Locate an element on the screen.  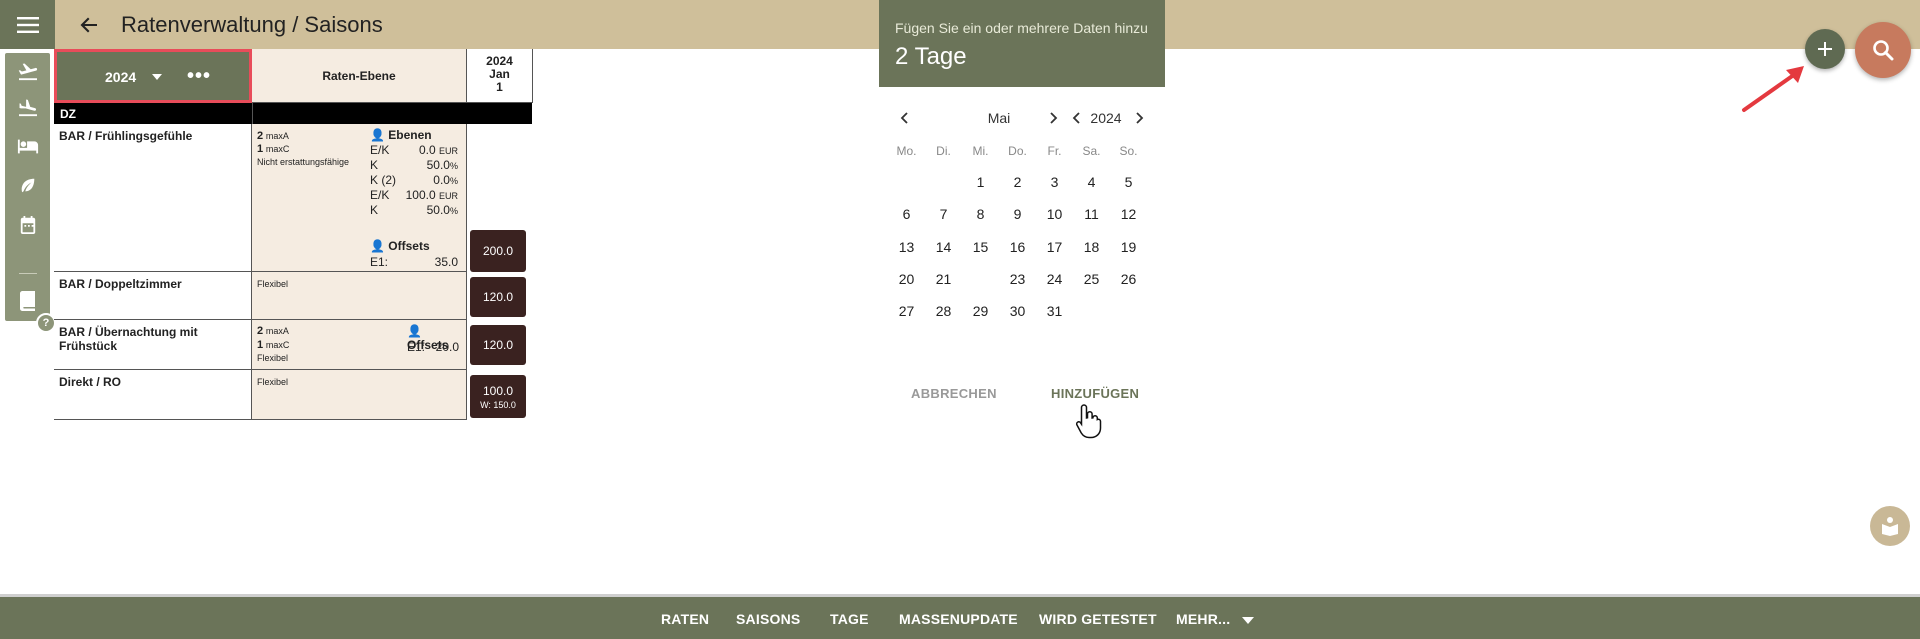
max-children-value: 1 is located at coordinates (260, 149).